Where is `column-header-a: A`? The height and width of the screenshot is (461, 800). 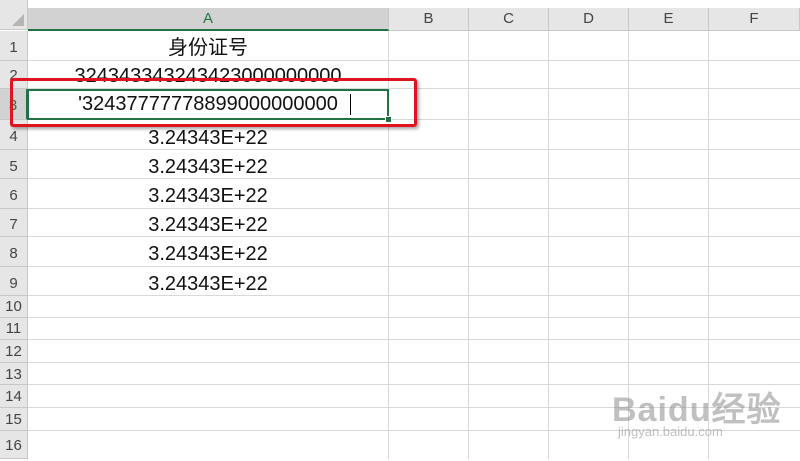 column-header-a: A is located at coordinates (208, 19).